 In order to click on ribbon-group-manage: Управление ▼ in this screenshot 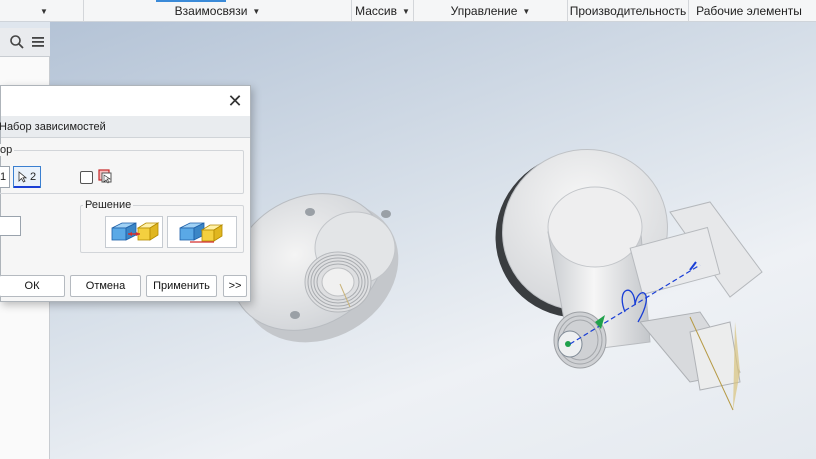, I will do `click(491, 11)`.